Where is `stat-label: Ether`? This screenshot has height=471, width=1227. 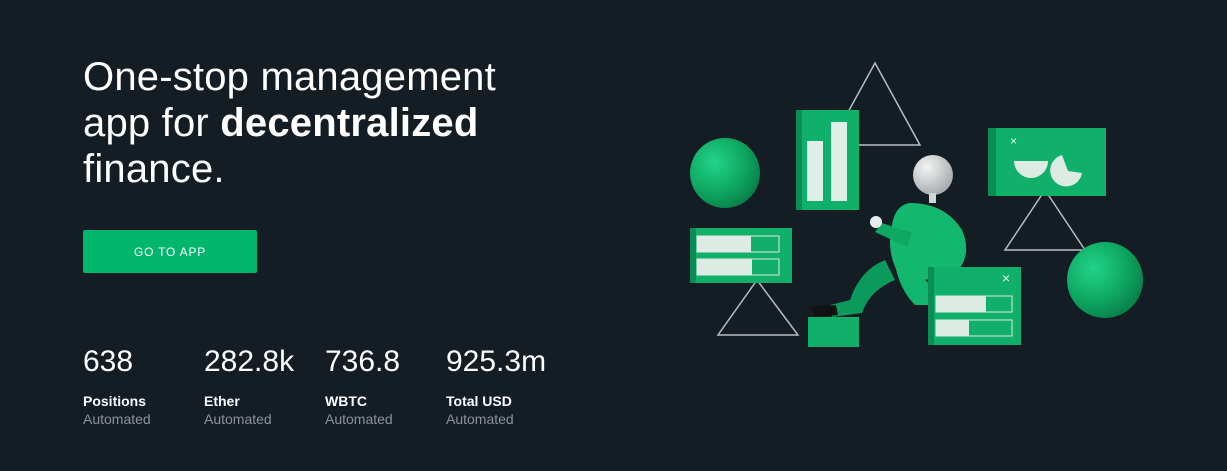
stat-label: Ether is located at coordinates (222, 401).